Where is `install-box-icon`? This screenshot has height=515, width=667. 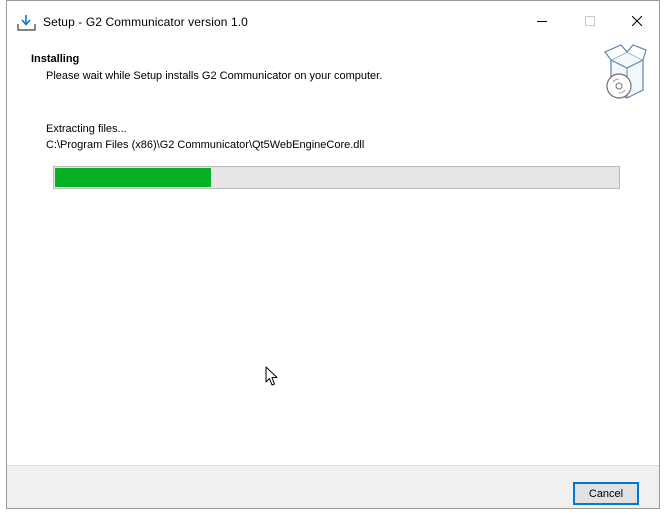
install-box-icon is located at coordinates (625, 71).